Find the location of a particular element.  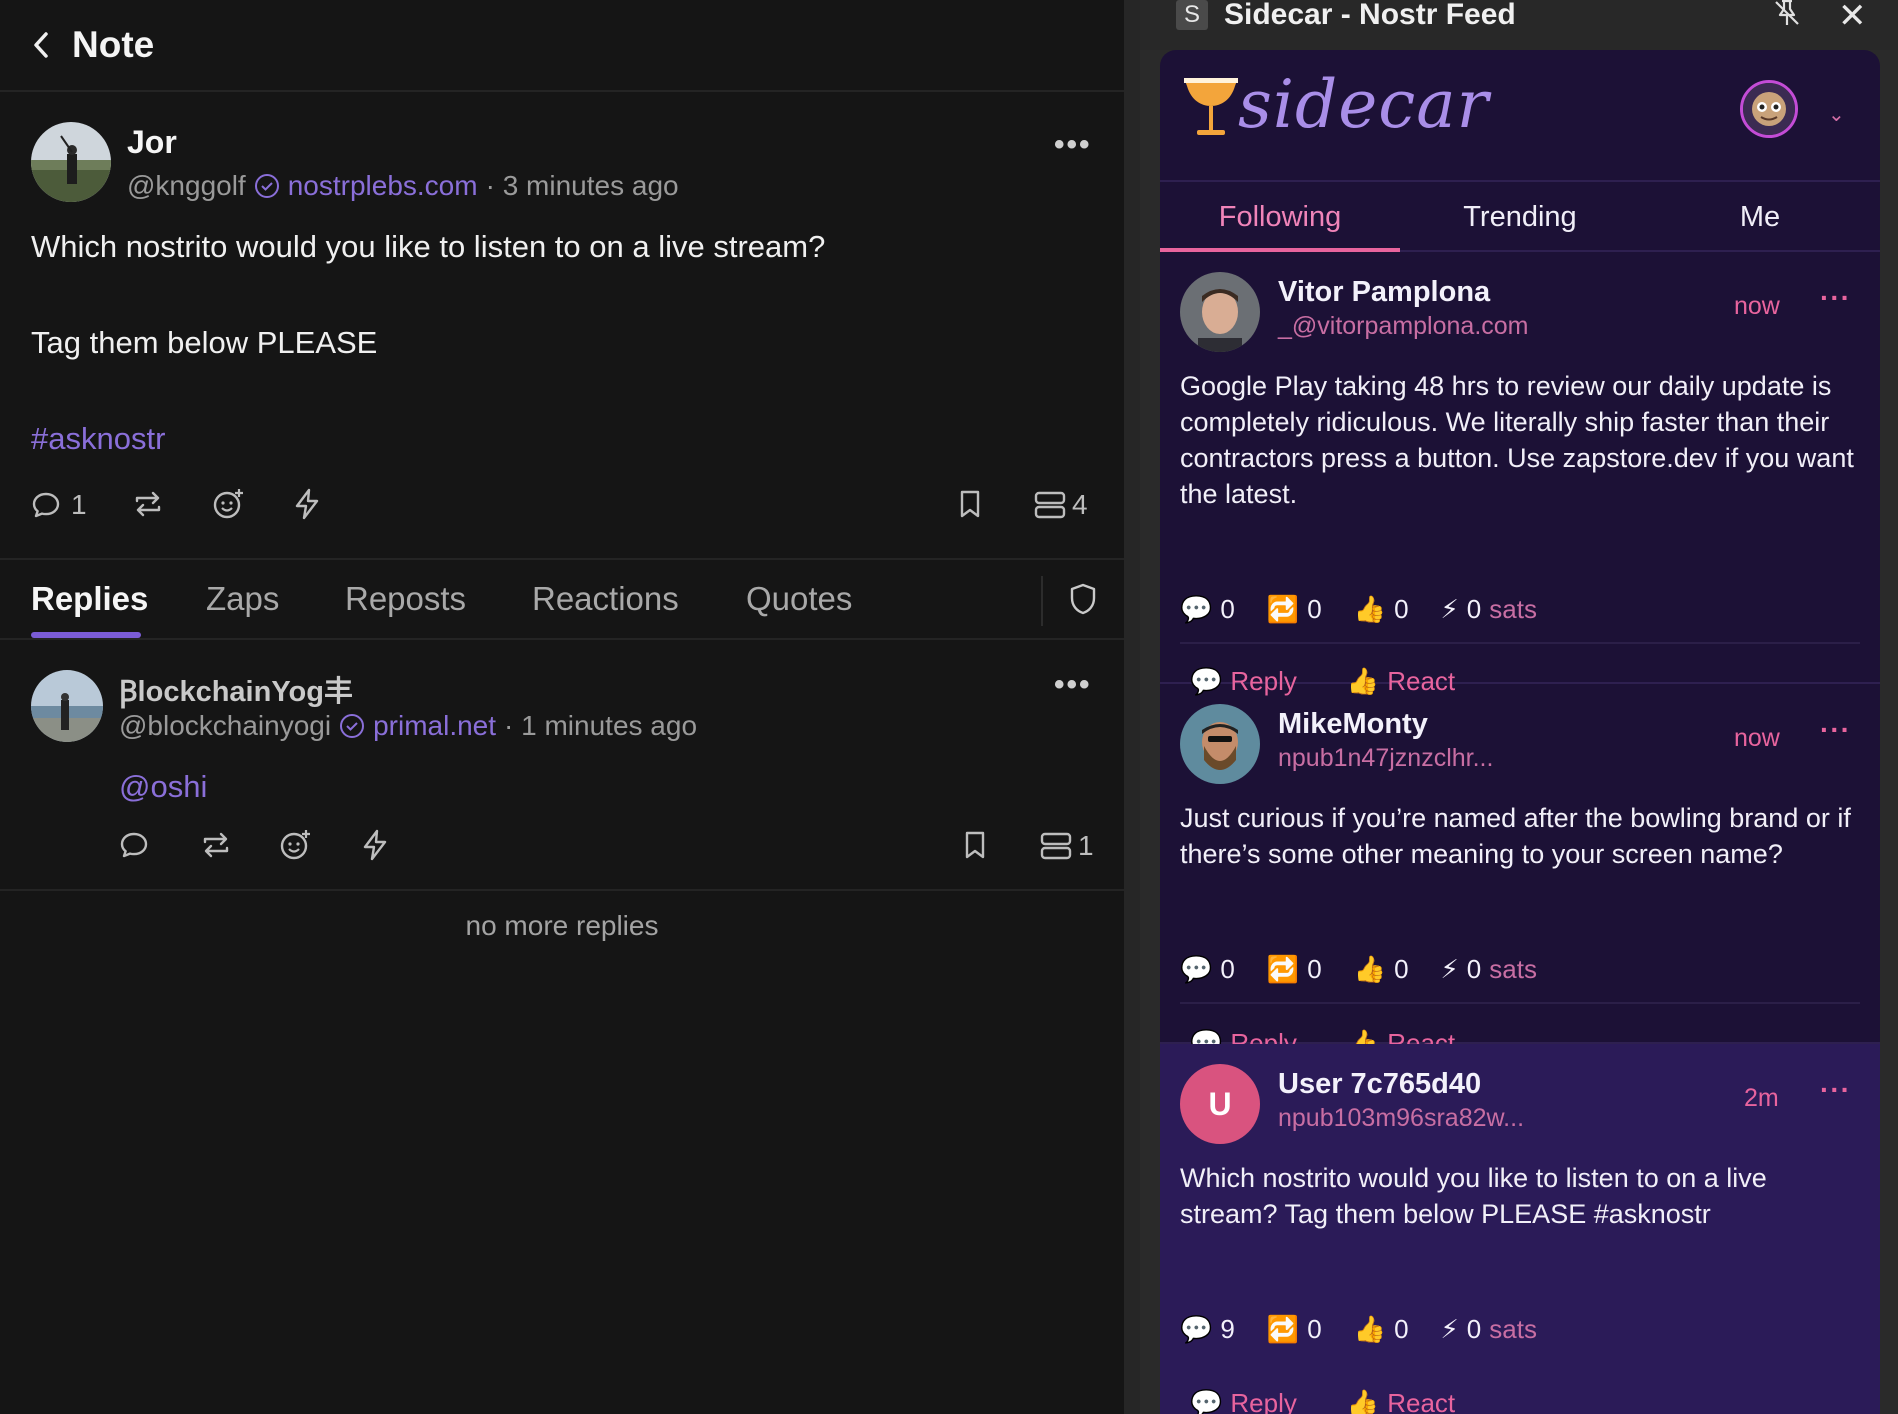

cocktail-logo-icon is located at coordinates (1211, 109).